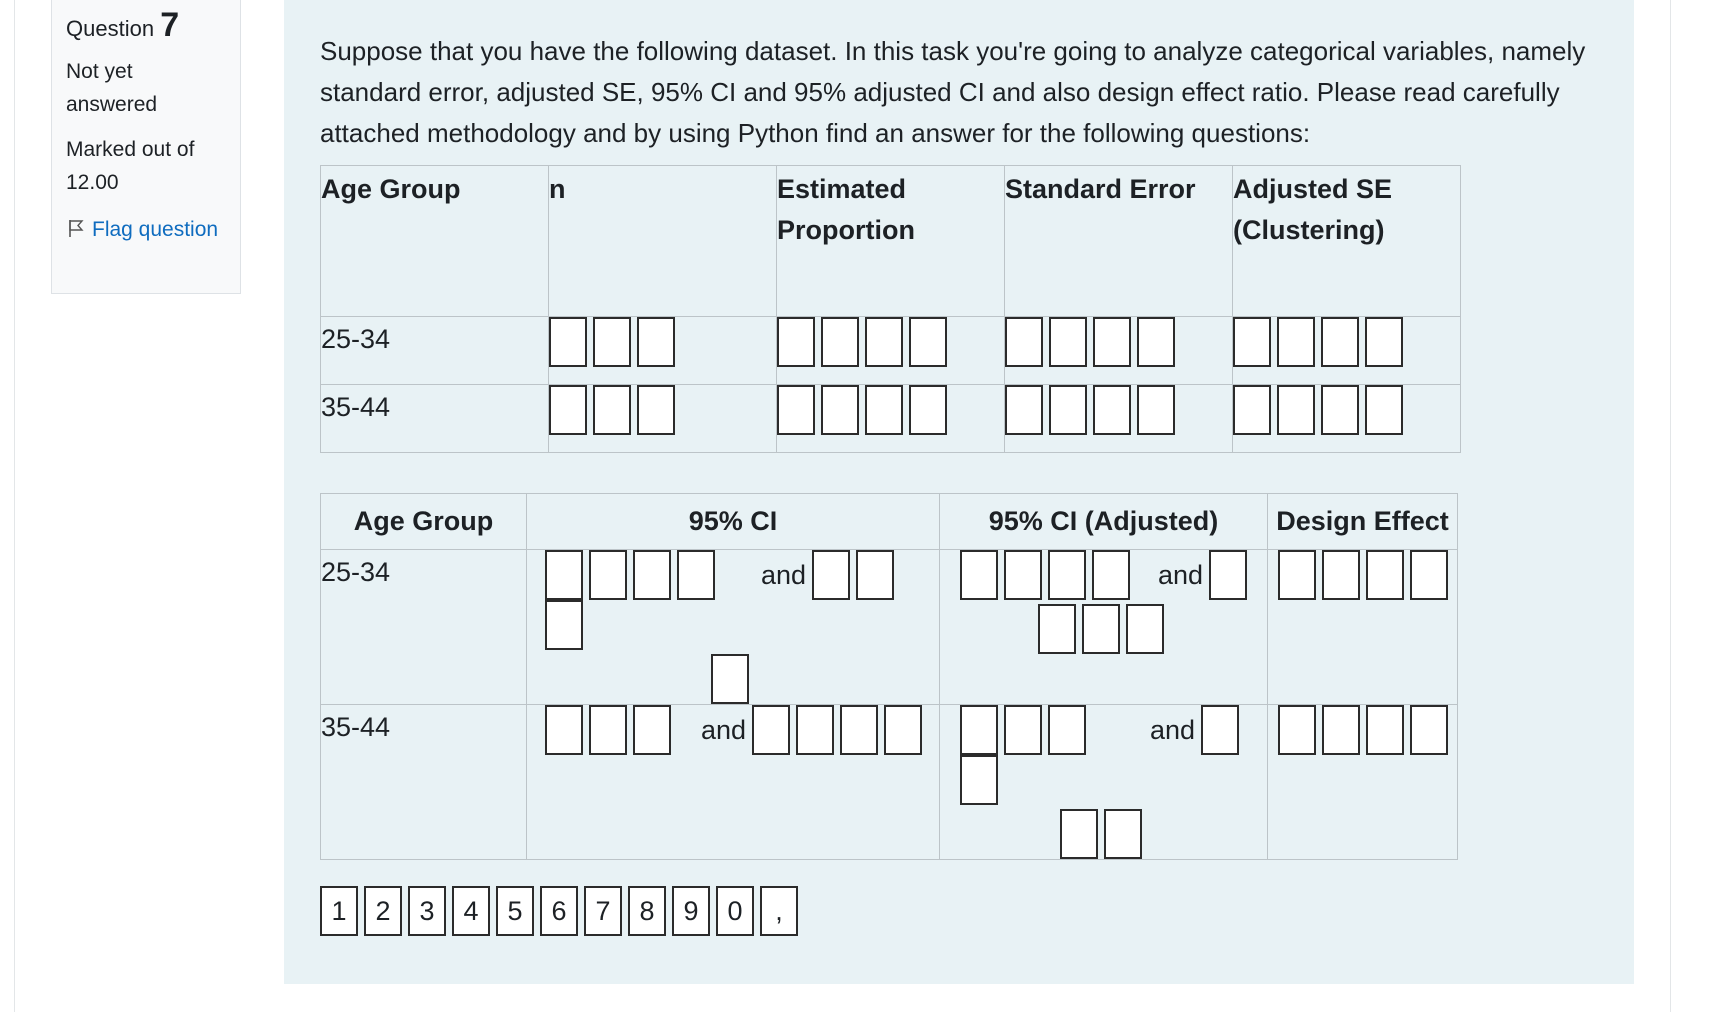  I want to click on drag-token-2: 2, so click(383, 911).